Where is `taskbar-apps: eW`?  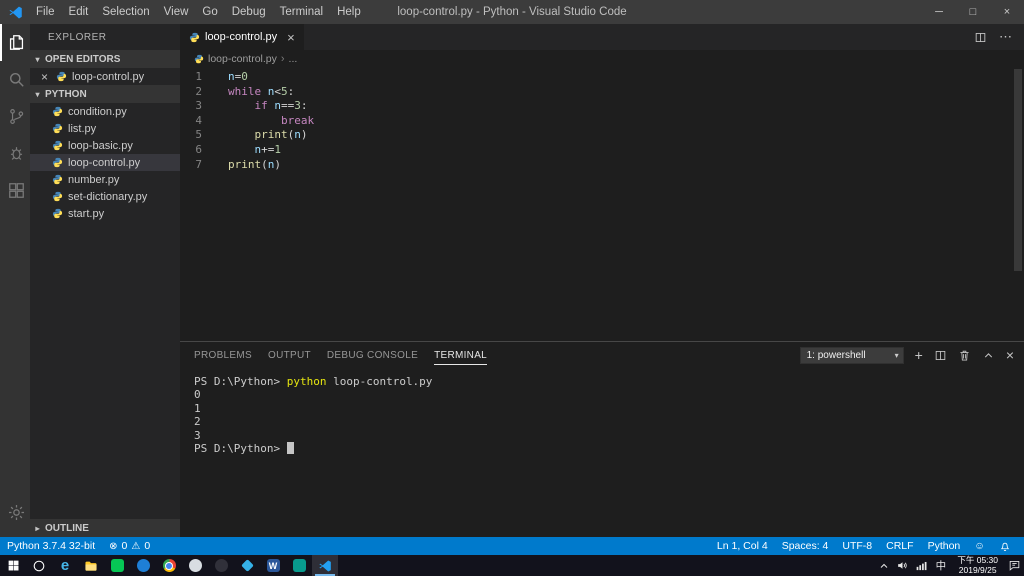 taskbar-apps: eW is located at coordinates (169, 565).